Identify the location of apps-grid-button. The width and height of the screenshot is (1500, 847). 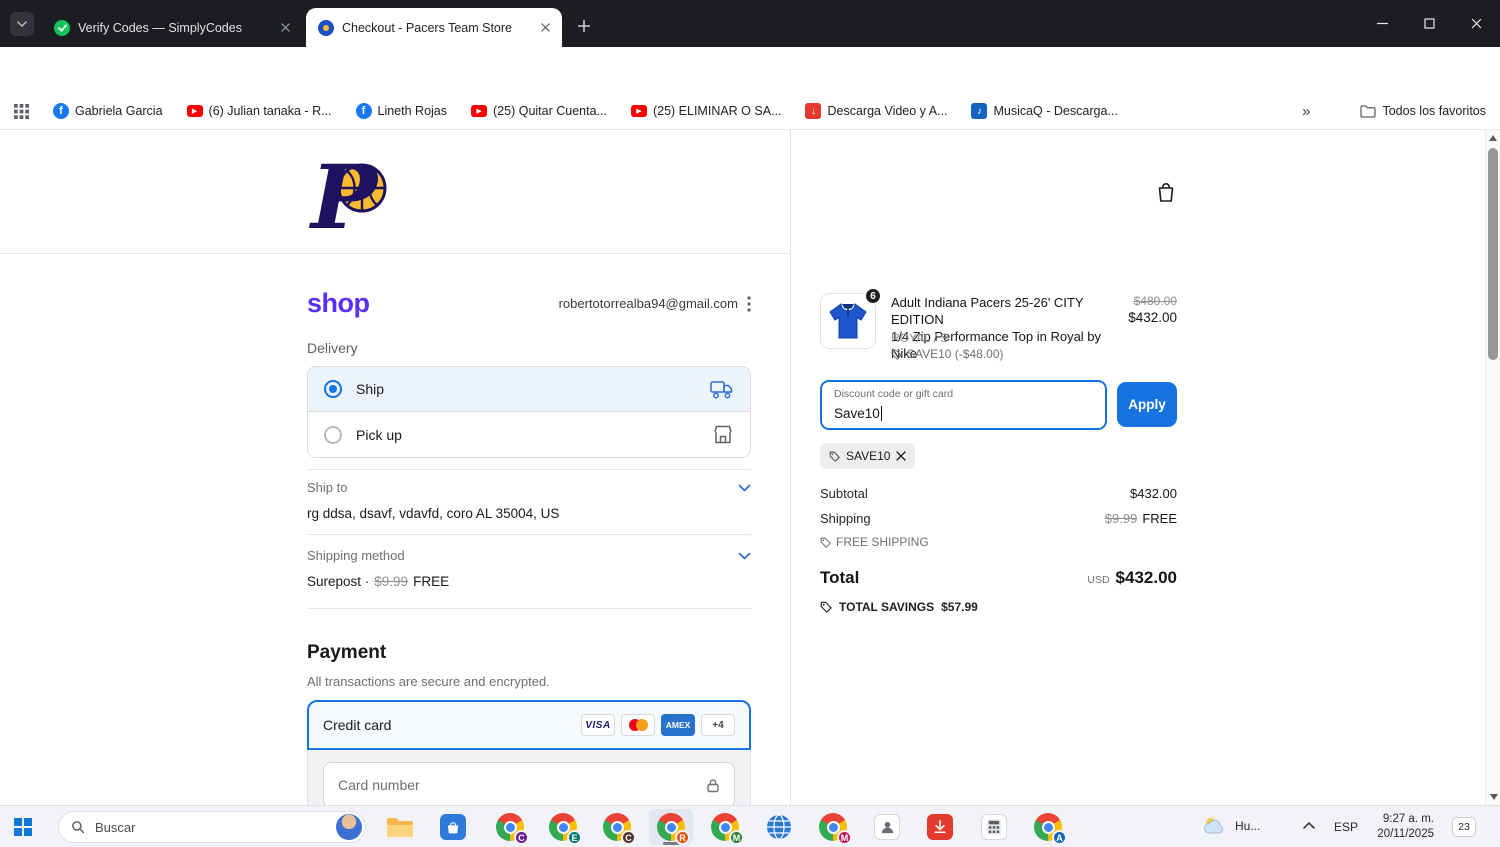
(21, 111).